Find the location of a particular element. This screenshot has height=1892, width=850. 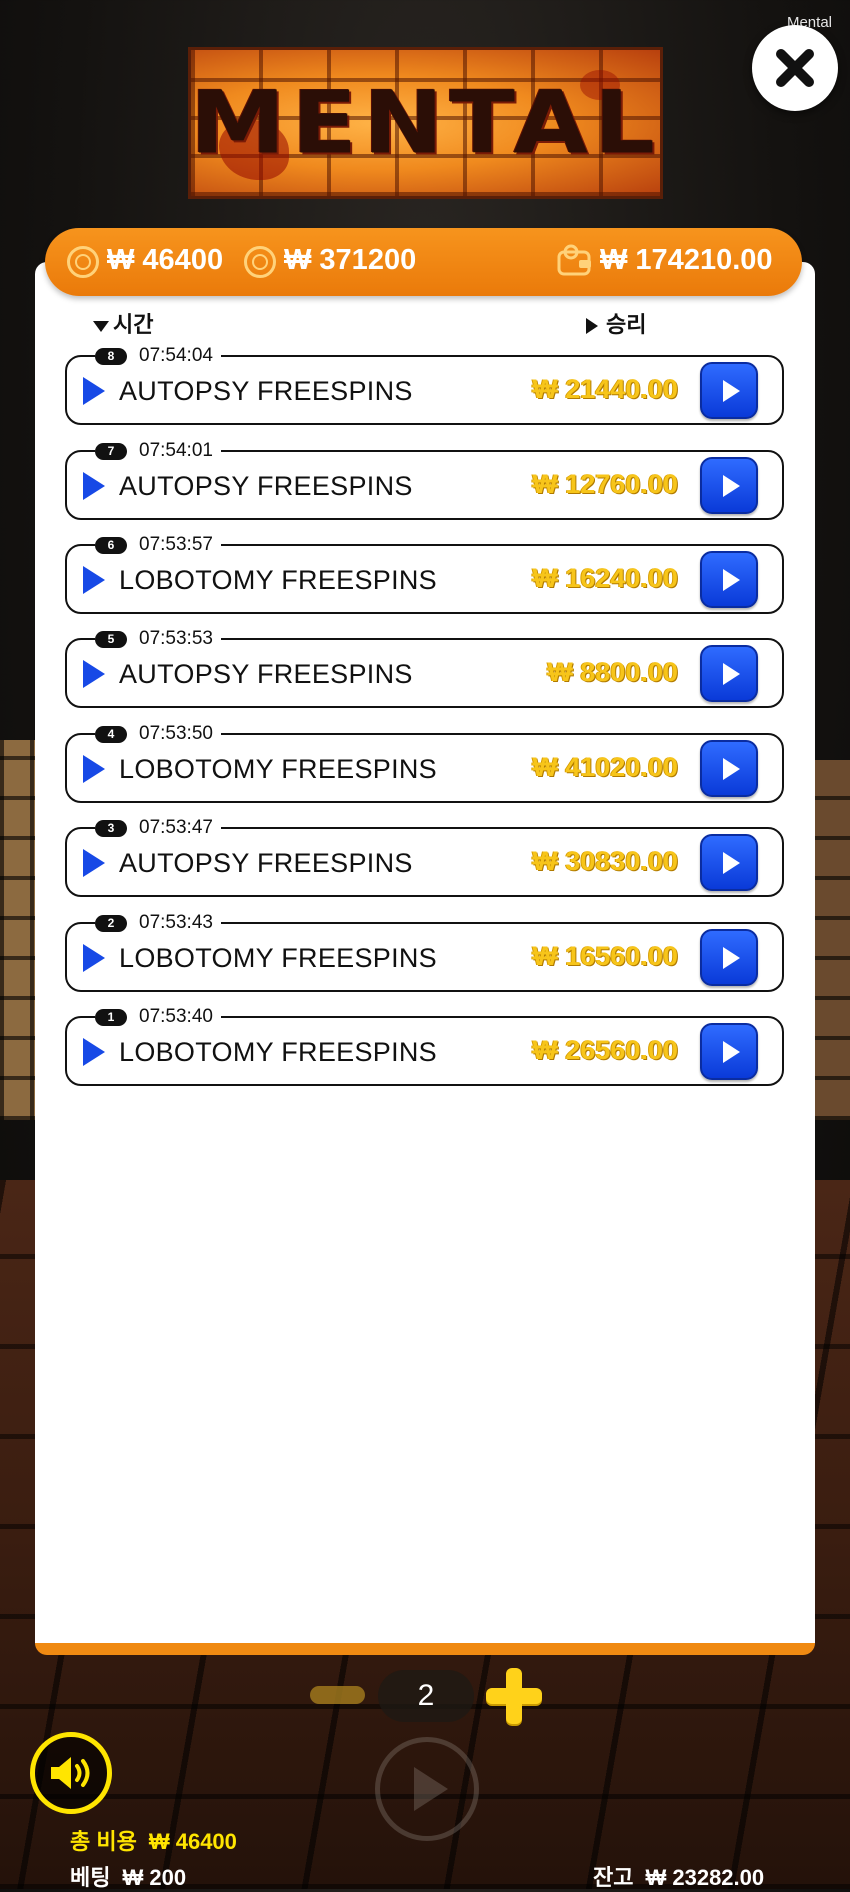

round-time: 07:53:50 is located at coordinates (176, 733).